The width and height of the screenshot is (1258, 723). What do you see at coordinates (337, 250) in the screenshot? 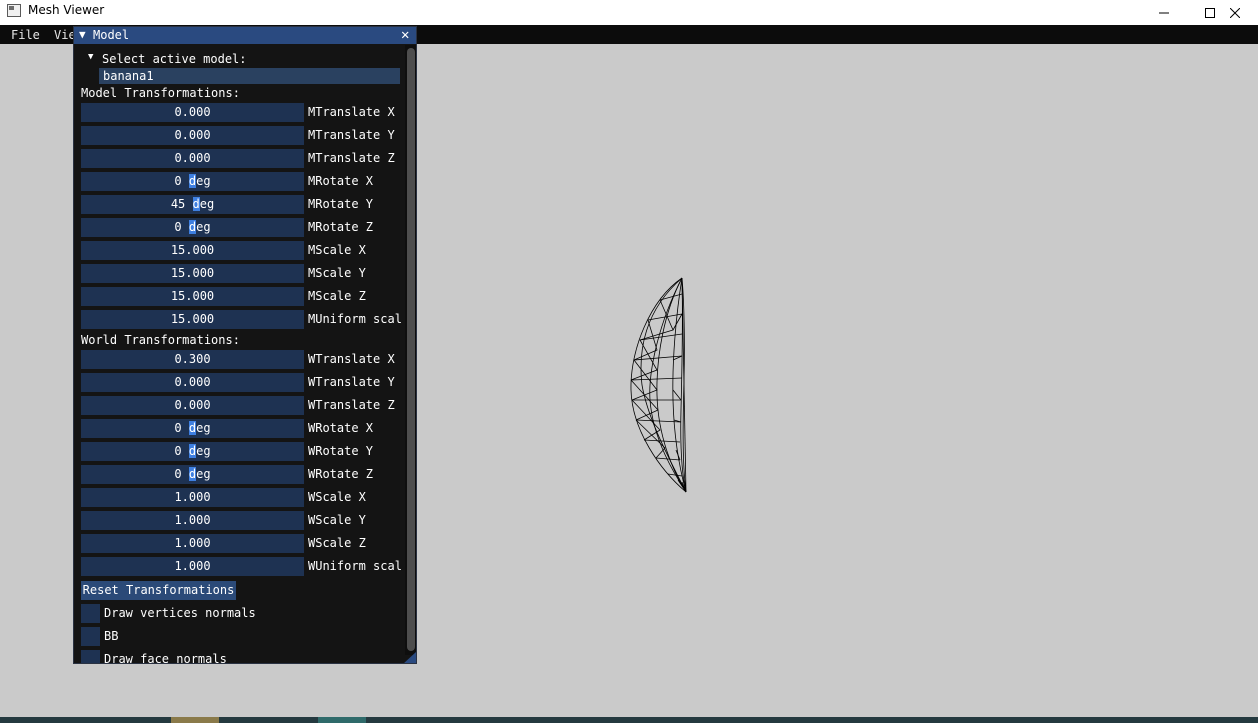
I see `field-label: MScale X` at bounding box center [337, 250].